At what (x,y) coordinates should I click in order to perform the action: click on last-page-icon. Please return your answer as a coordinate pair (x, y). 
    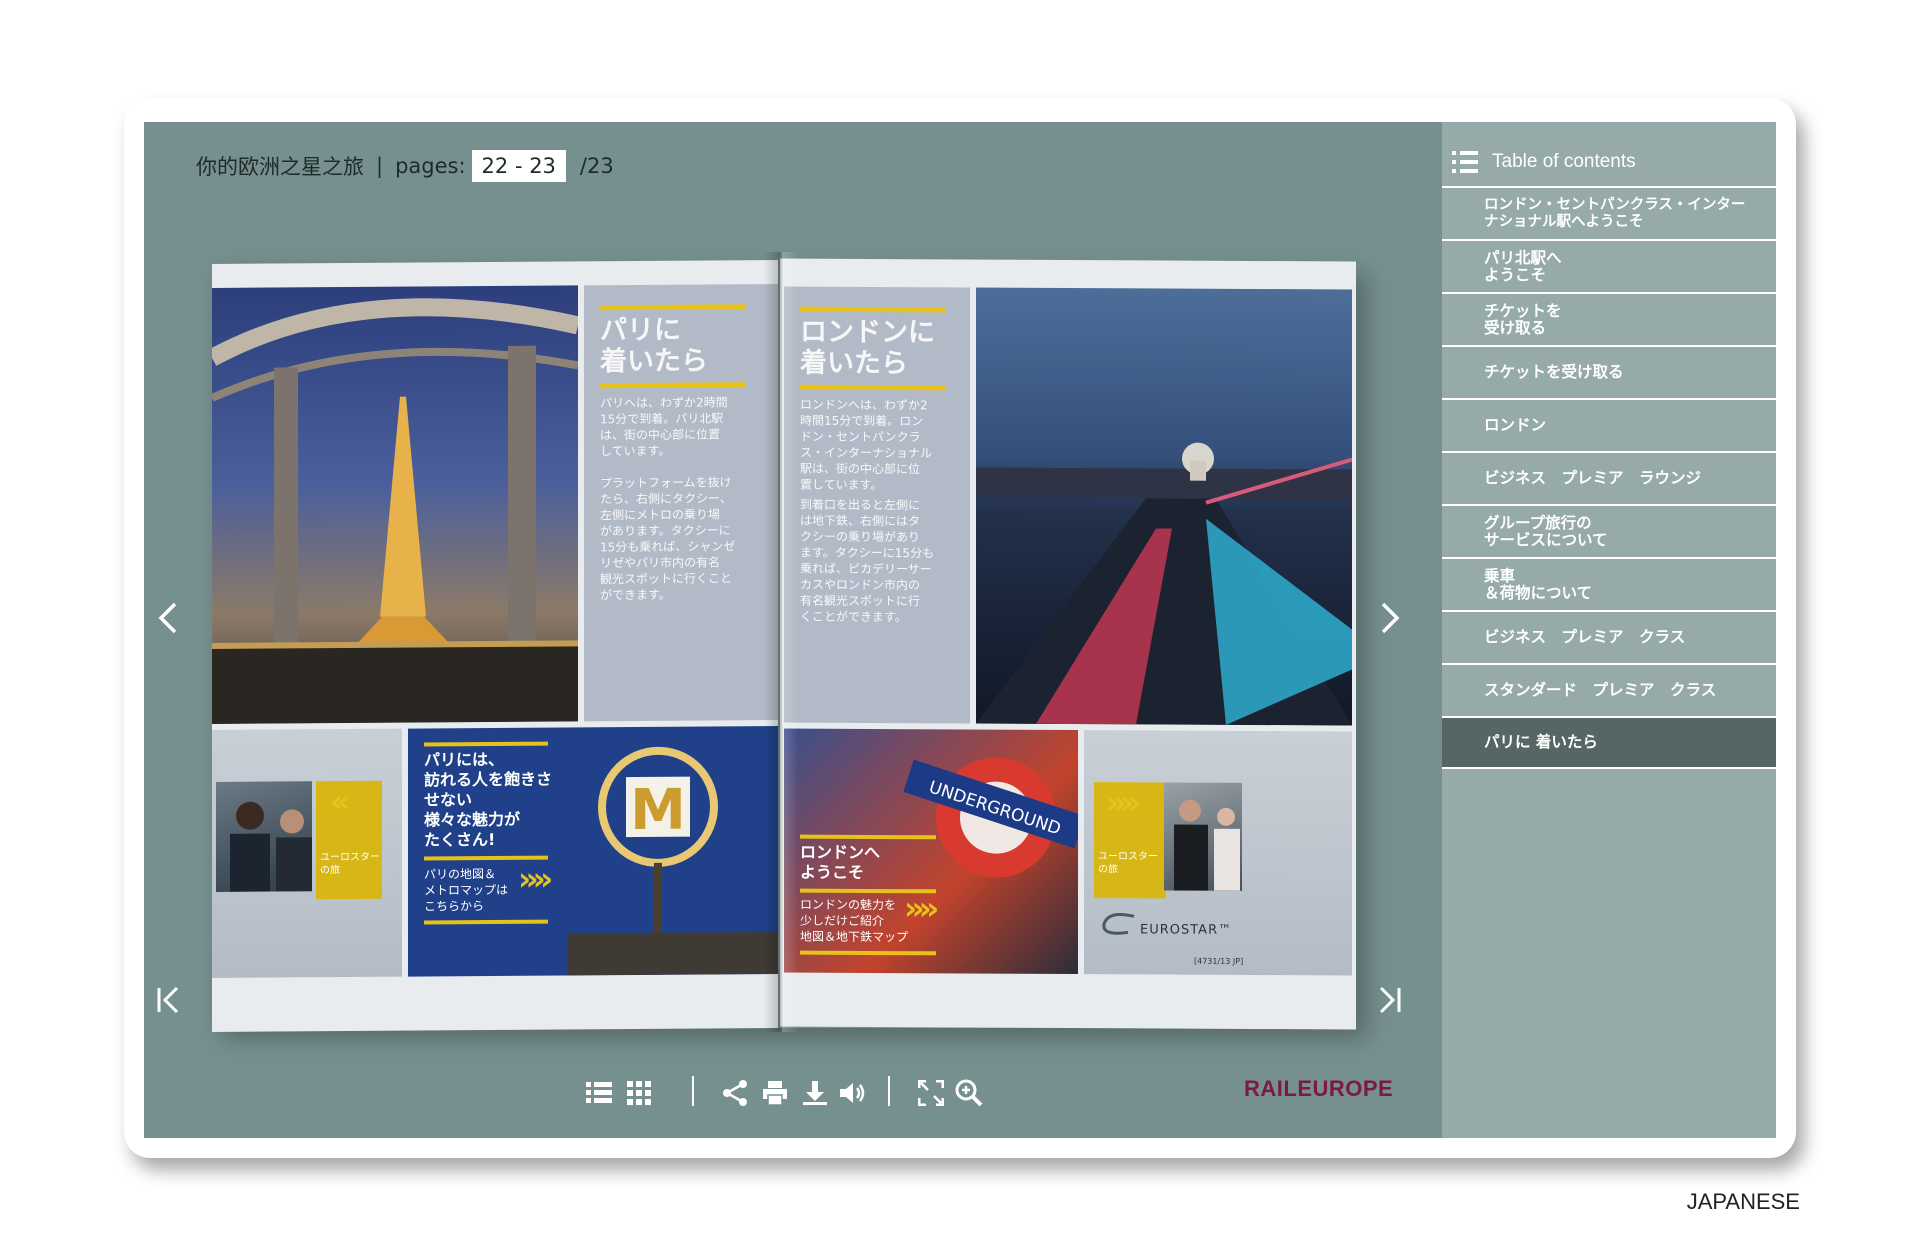
    Looking at the image, I should click on (1390, 1000).